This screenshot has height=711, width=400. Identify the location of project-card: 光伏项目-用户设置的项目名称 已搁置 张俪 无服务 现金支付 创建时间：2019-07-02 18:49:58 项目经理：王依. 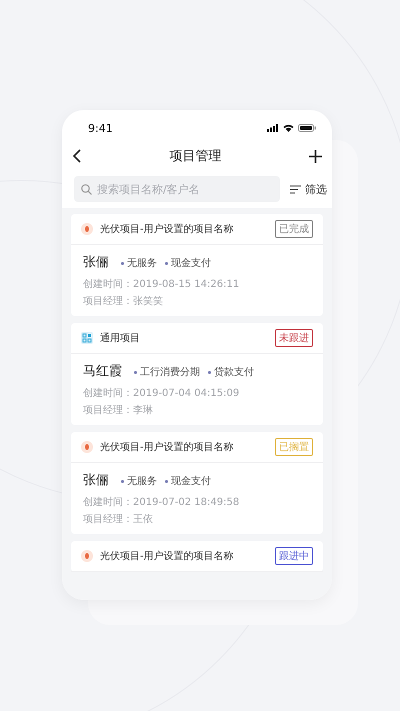
(197, 483).